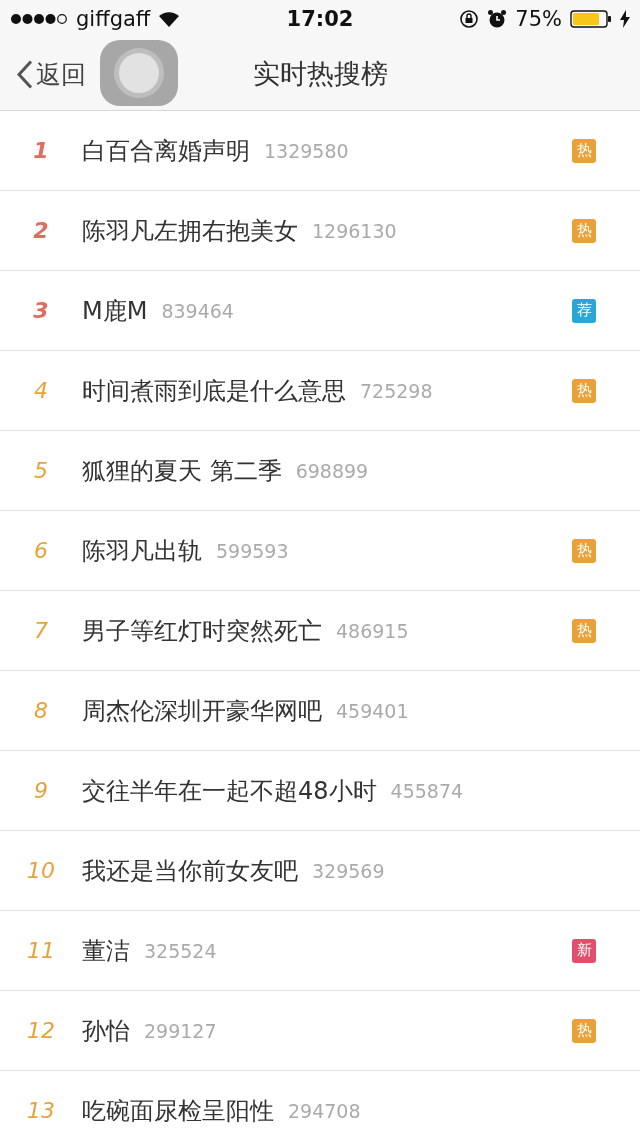 This screenshot has height=1139, width=640. Describe the element at coordinates (197, 310) in the screenshot. I see `search-count: 839464` at that location.